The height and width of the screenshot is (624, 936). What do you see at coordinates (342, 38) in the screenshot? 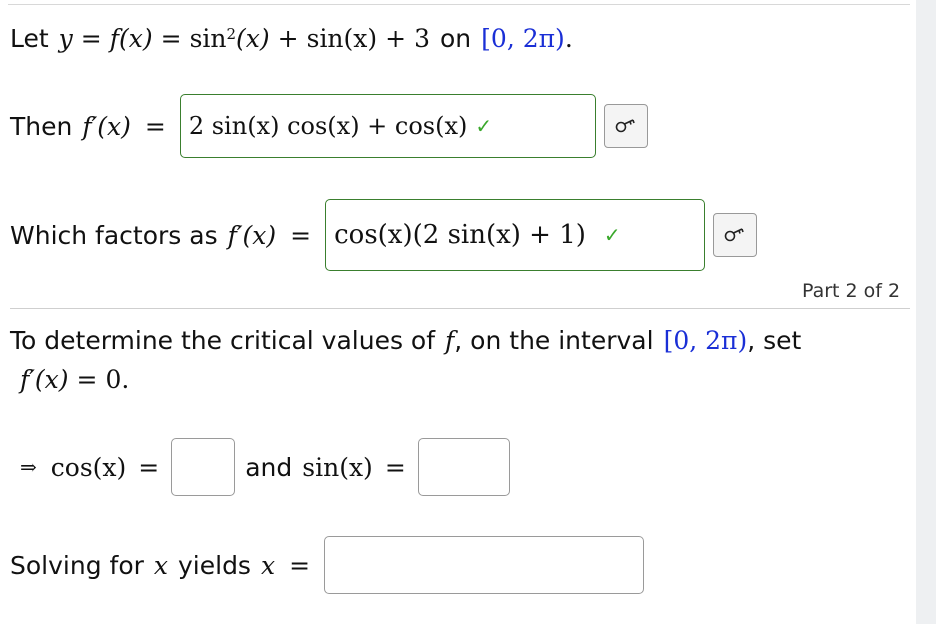
I see `sin-x: sin(x)` at bounding box center [342, 38].